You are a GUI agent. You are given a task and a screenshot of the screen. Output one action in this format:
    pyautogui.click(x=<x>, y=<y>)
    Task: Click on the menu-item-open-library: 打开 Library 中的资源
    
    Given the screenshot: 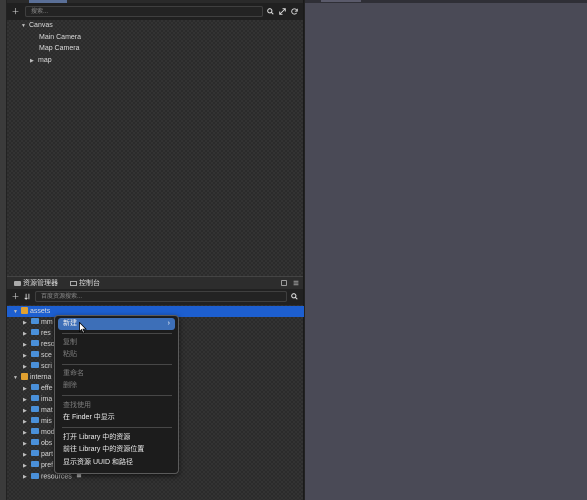 What is the action you would take?
    pyautogui.click(x=116, y=438)
    